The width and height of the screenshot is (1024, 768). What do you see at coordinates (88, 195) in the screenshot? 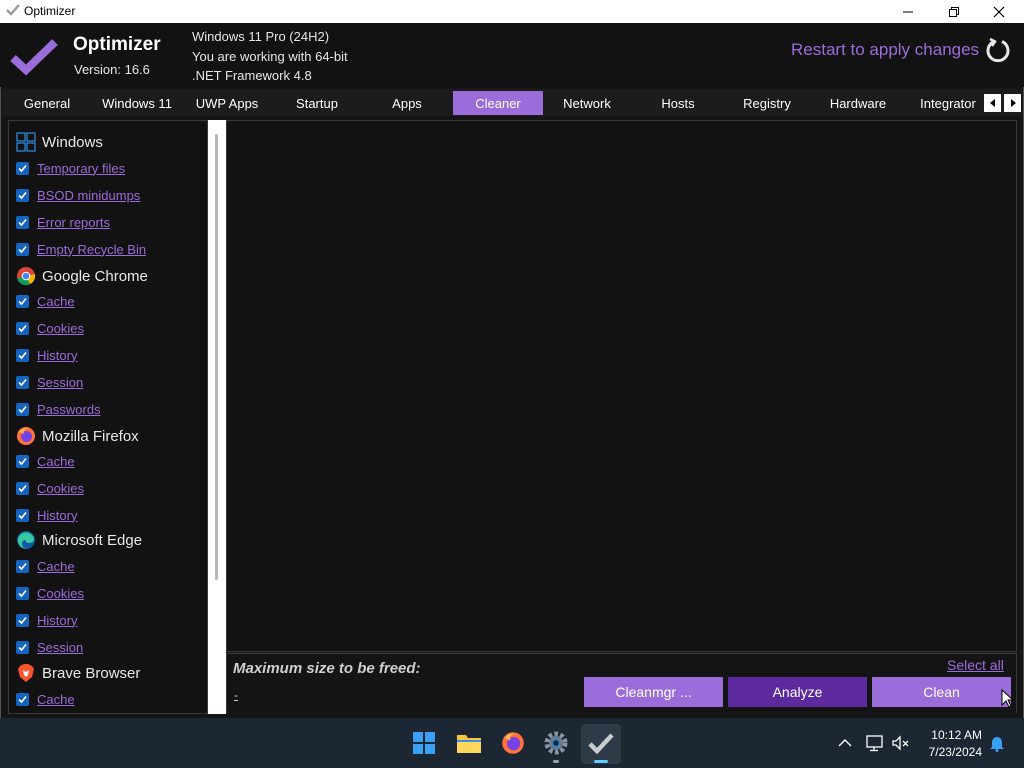
I see `option-label: BSOD minidumps` at bounding box center [88, 195].